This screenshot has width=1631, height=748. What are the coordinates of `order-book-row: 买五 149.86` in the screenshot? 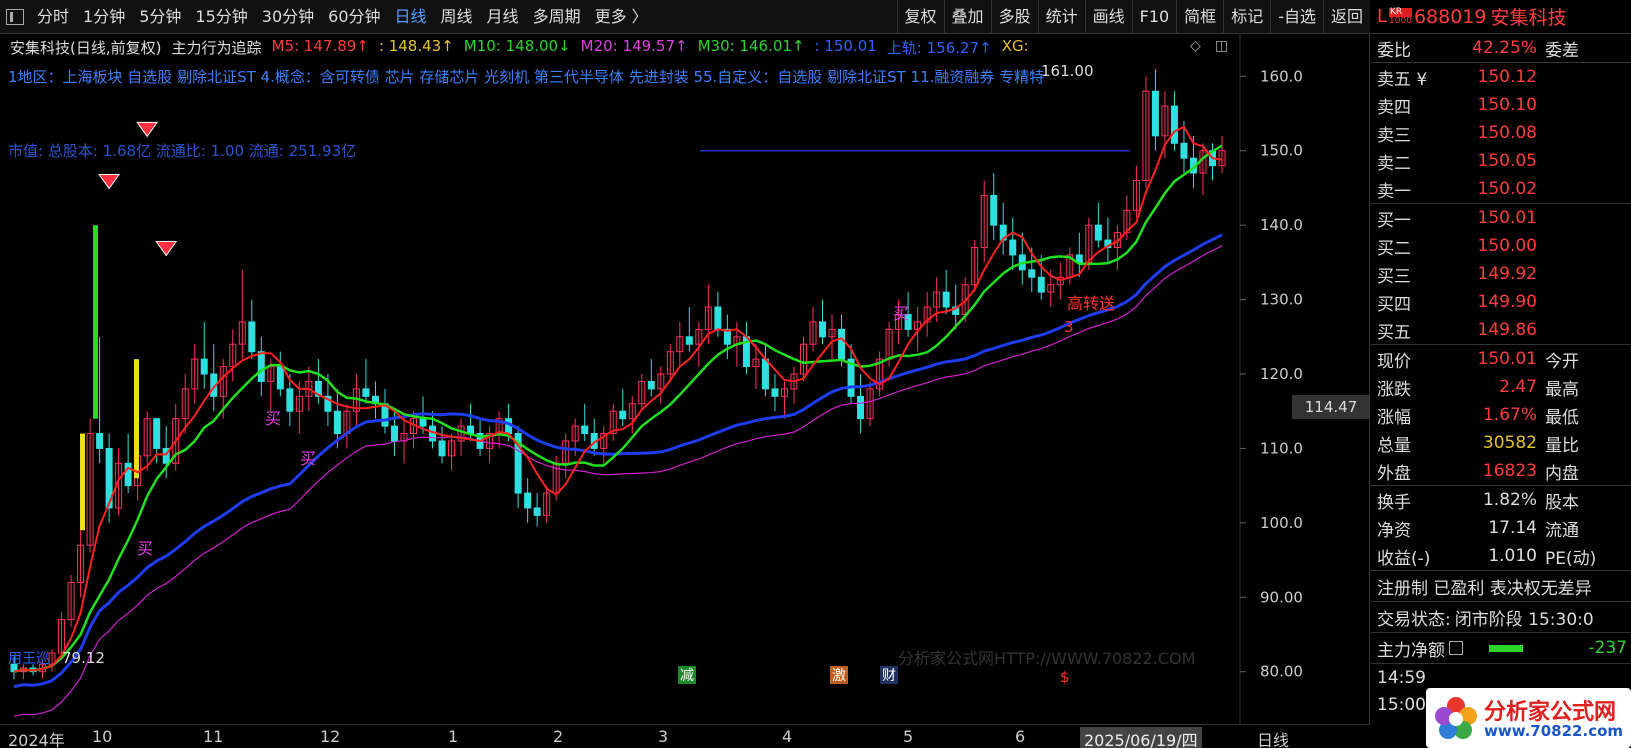 It's located at (1501, 330).